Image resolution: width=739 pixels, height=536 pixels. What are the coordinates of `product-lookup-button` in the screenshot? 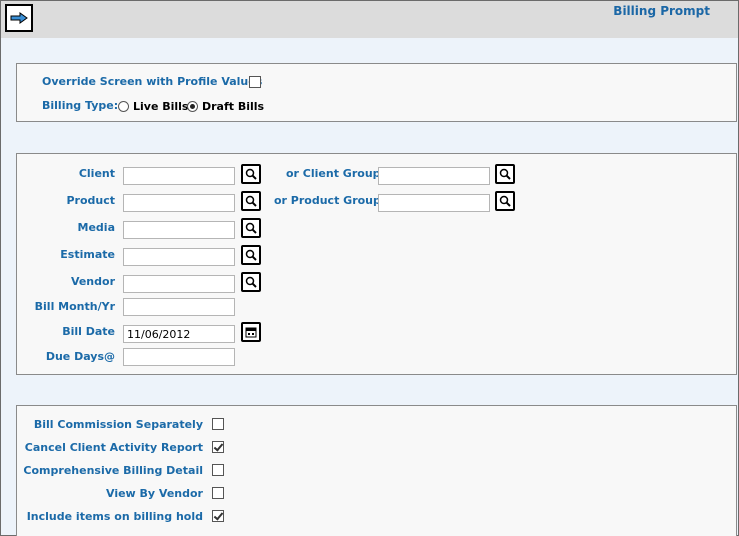 It's located at (251, 201).